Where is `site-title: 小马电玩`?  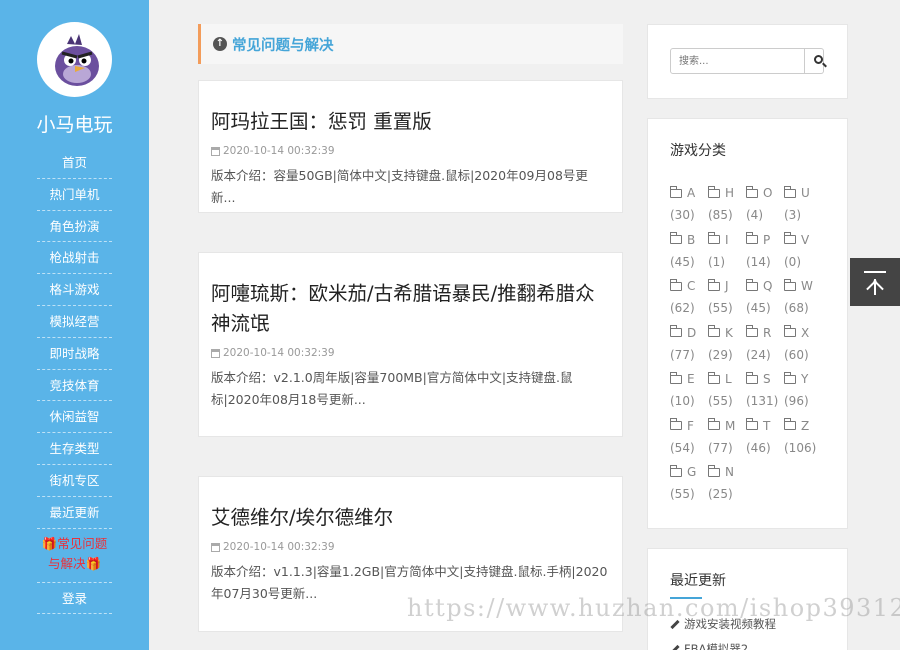 site-title: 小马电玩 is located at coordinates (74, 123).